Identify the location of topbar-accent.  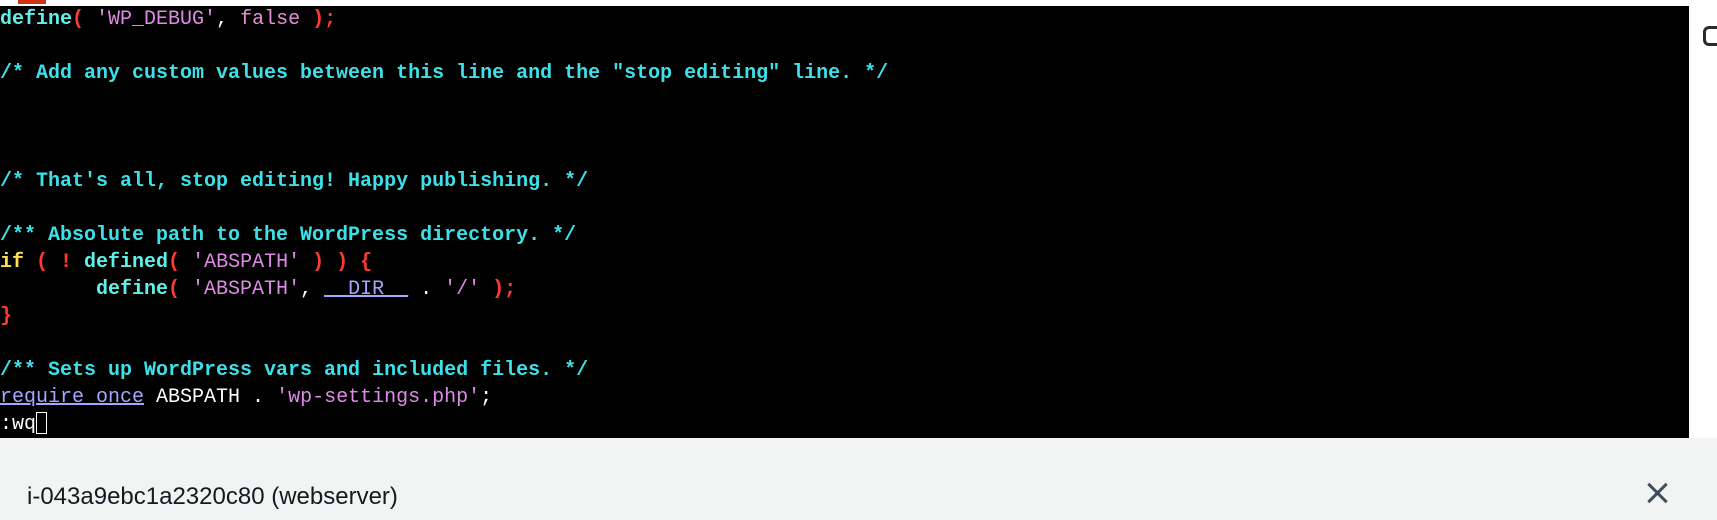
(32, 2).